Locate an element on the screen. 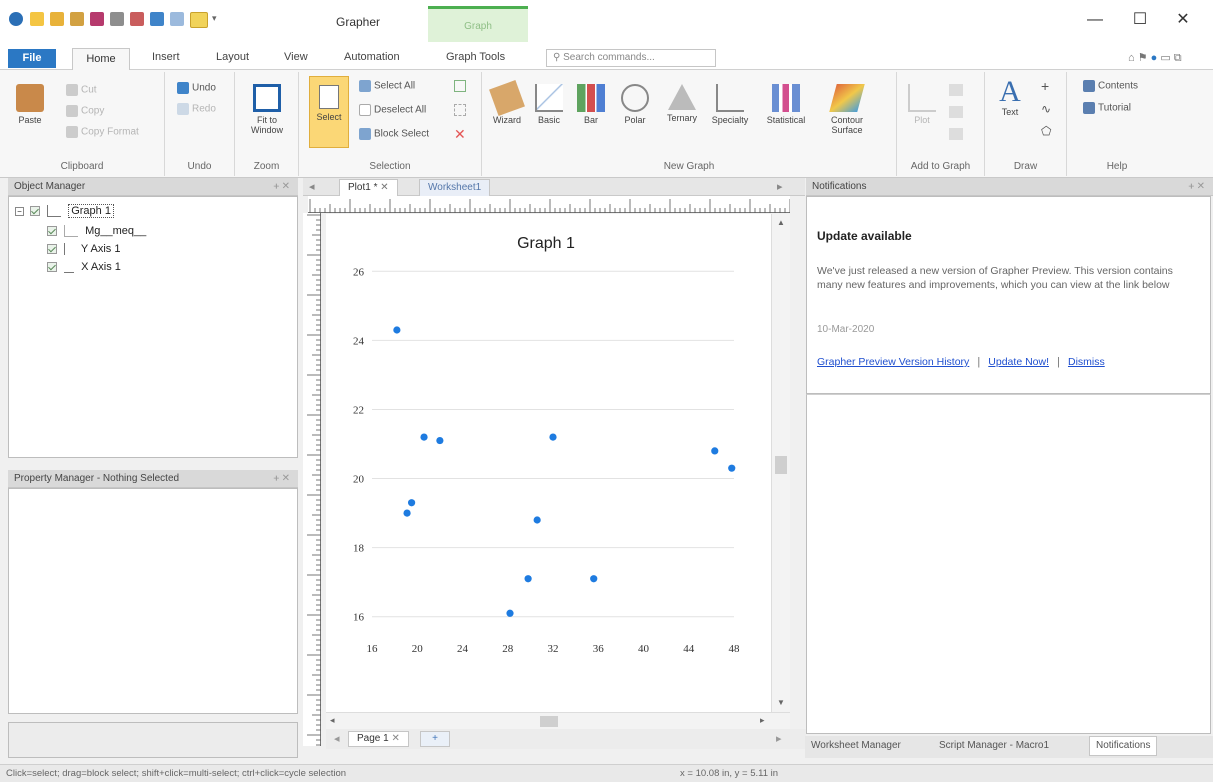 This screenshot has height=782, width=1213. select-tool-icon is located at coordinates (199, 20).